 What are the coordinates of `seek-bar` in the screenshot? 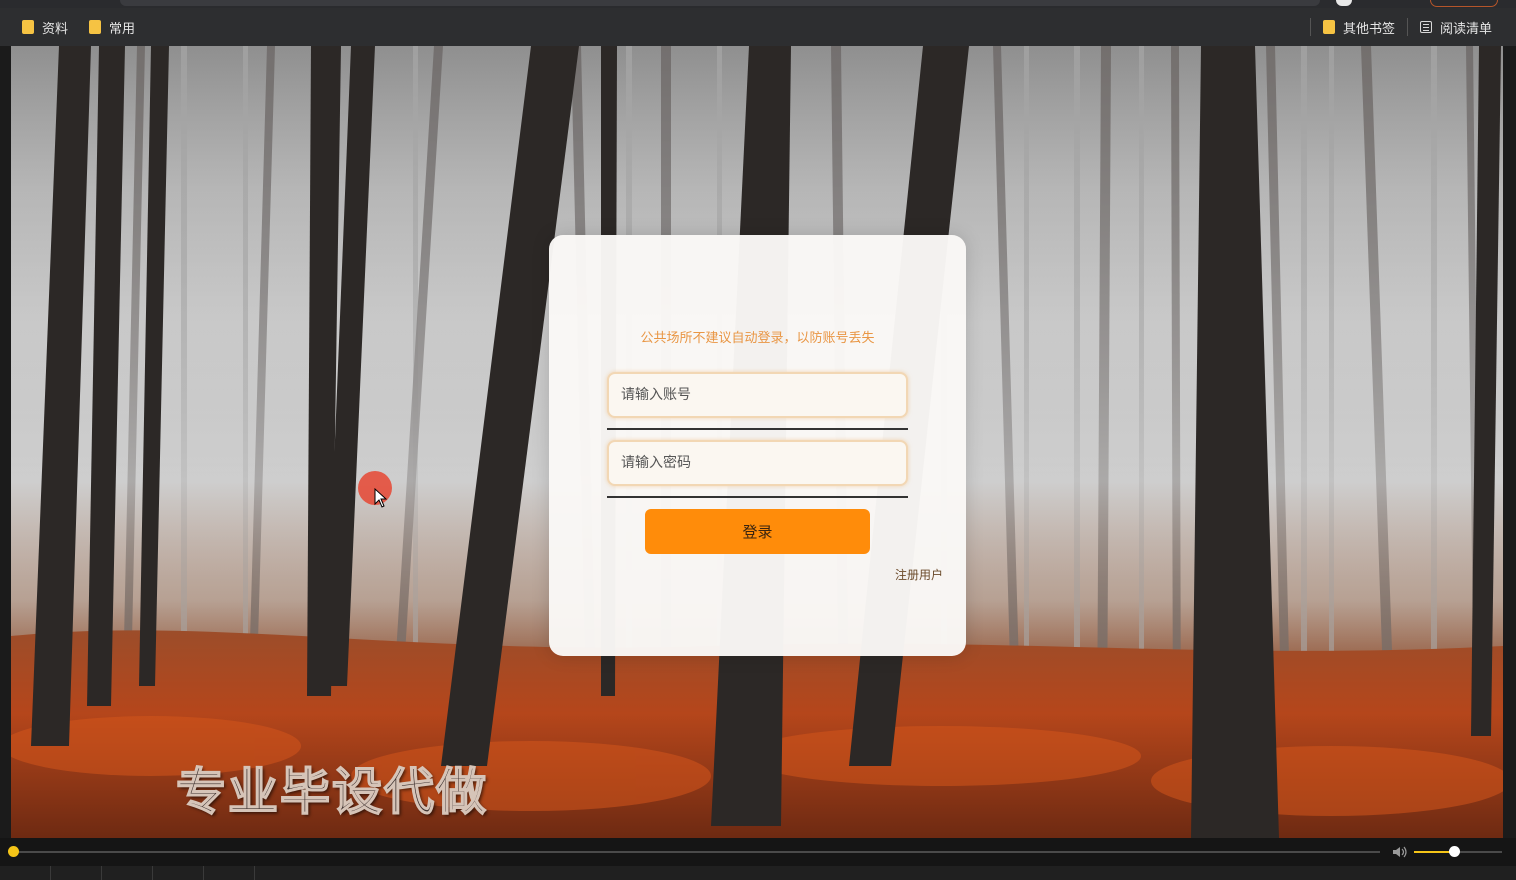 It's located at (697, 852).